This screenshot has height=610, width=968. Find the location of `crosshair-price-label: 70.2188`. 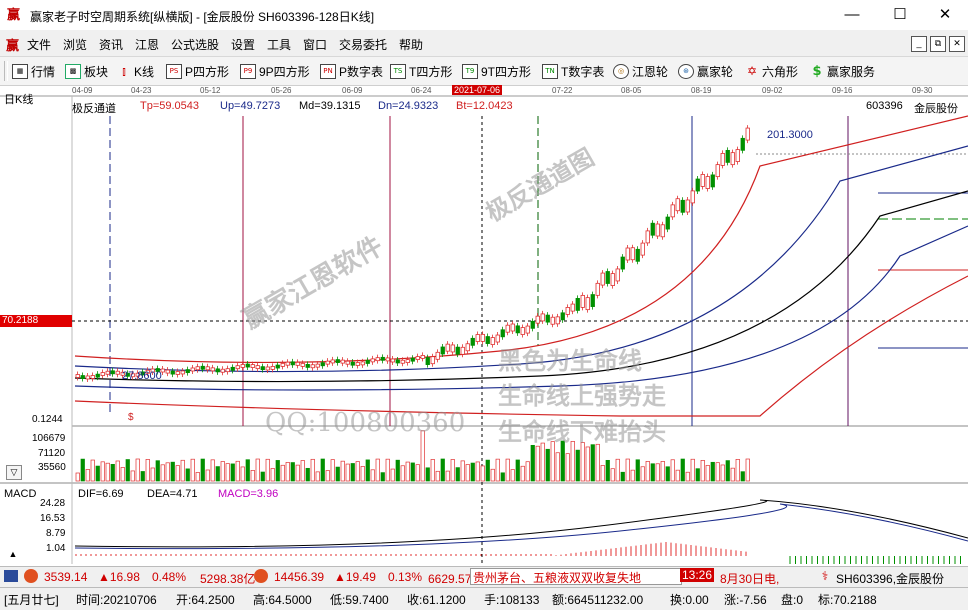

crosshair-price-label: 70.2188 is located at coordinates (36, 321).